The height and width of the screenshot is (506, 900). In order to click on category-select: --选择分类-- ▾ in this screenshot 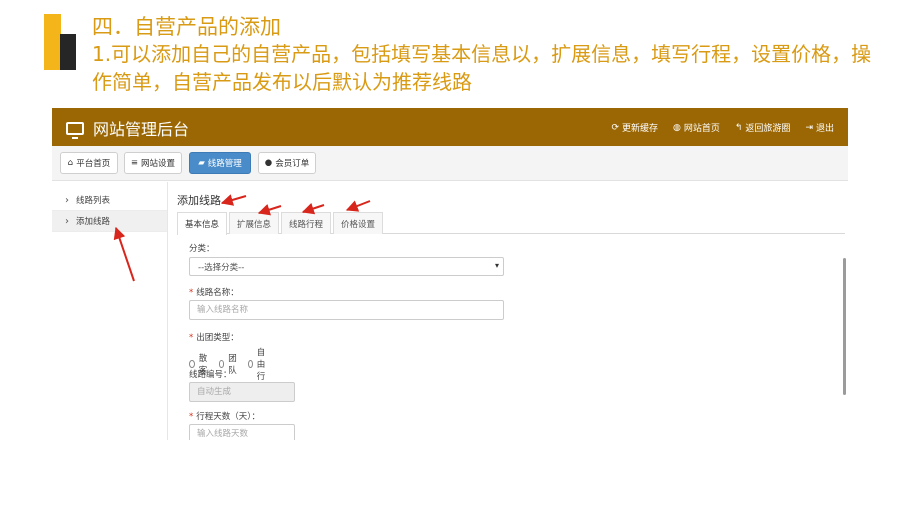, I will do `click(346, 266)`.